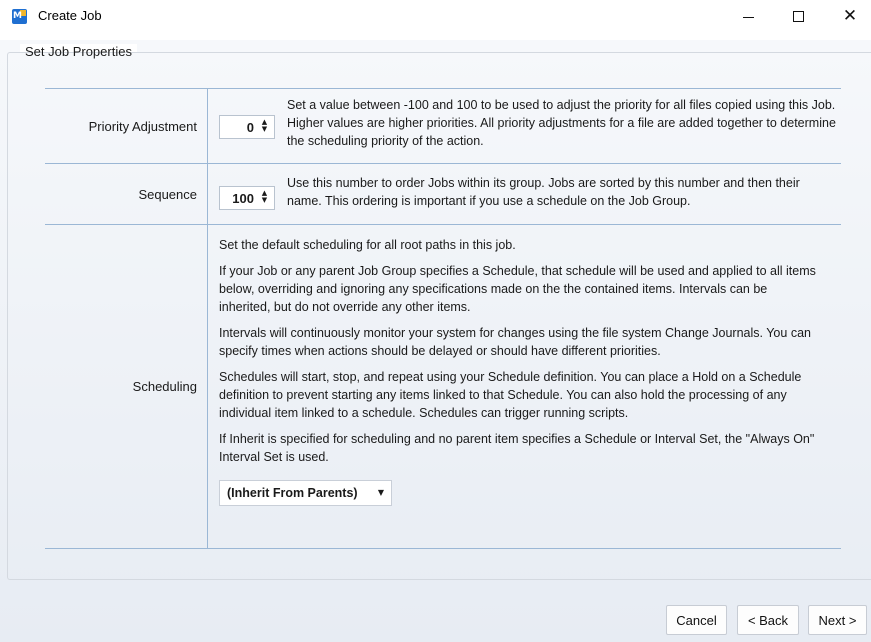 The image size is (871, 642). I want to click on back-button: < Back, so click(768, 620).